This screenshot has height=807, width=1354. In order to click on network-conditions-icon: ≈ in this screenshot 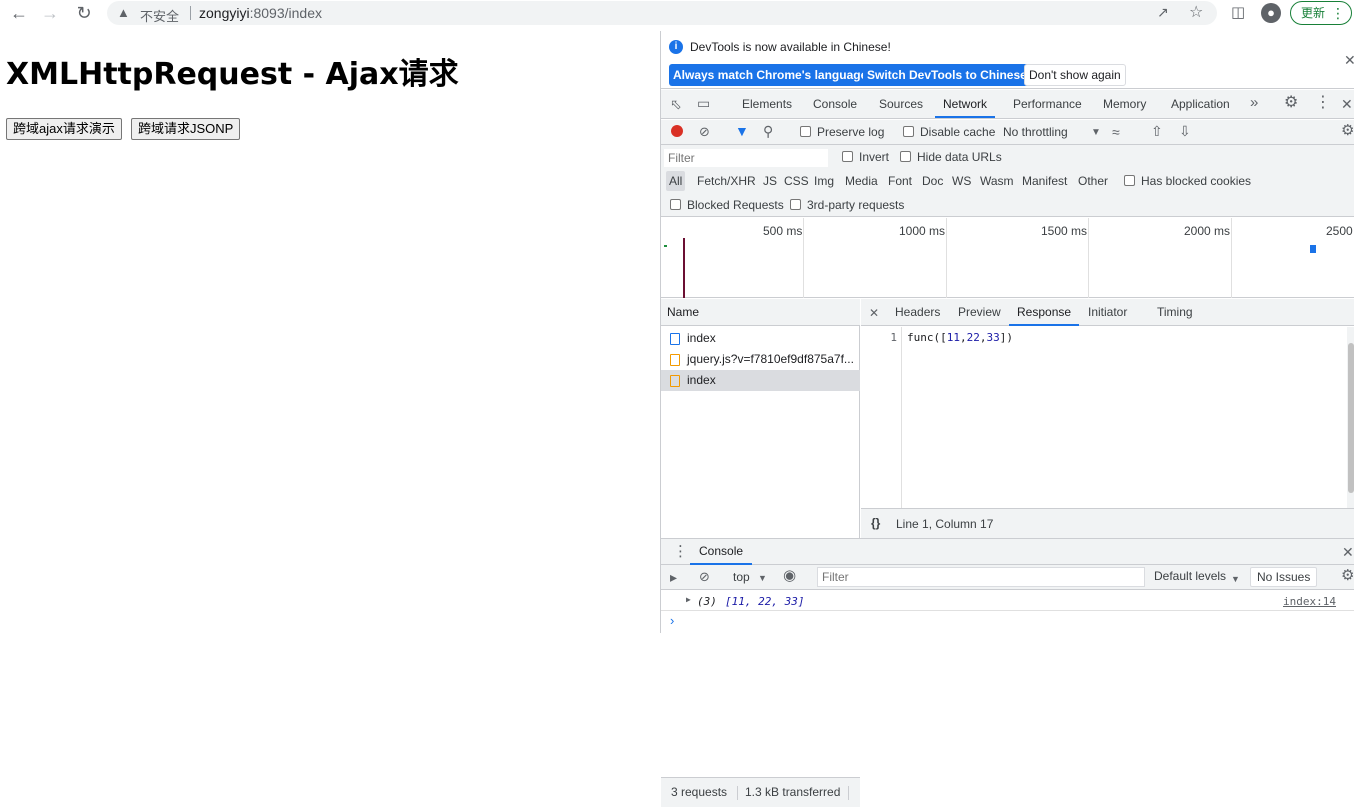, I will do `click(1116, 132)`.